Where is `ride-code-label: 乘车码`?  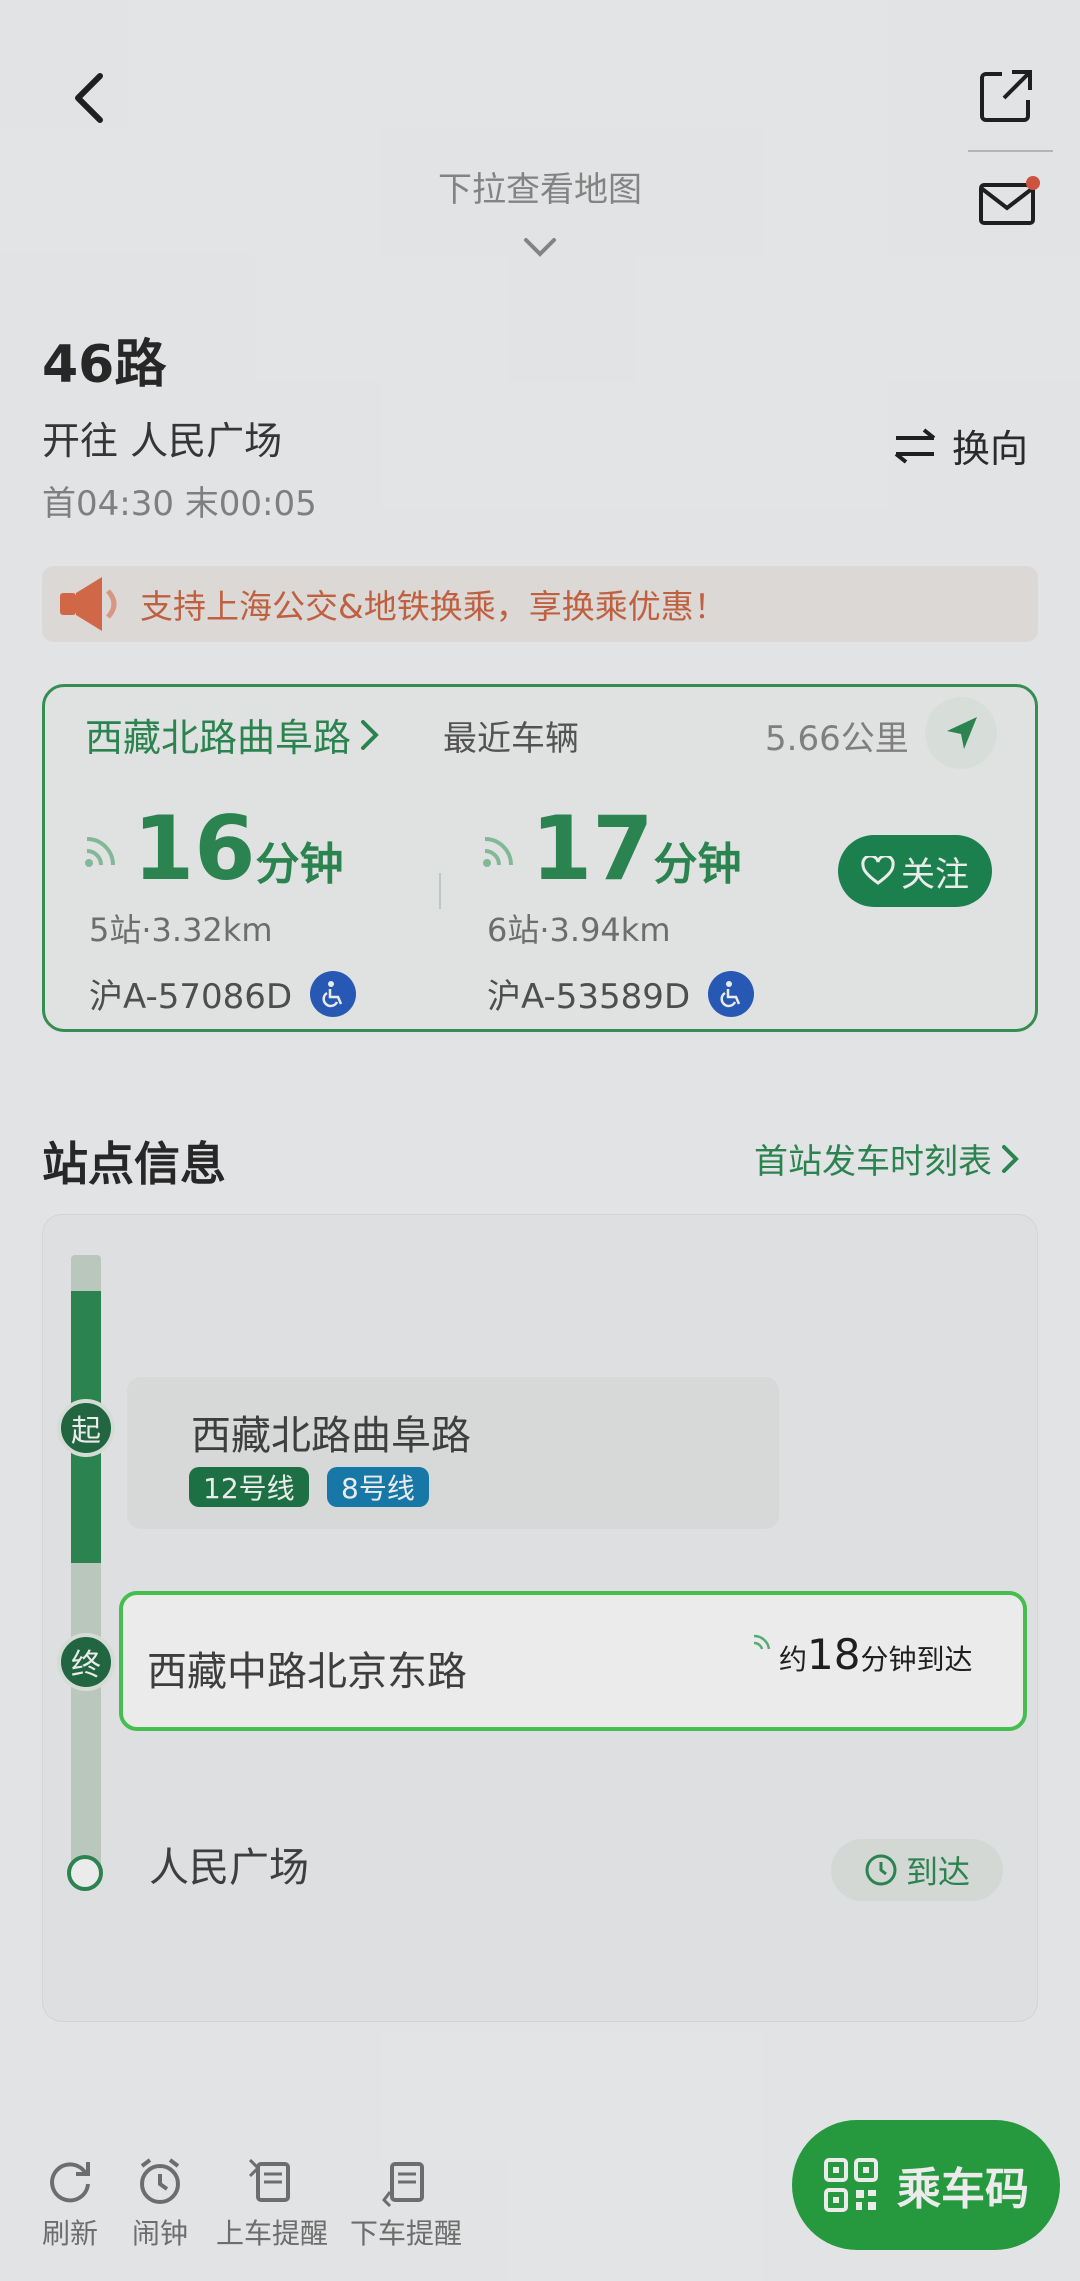 ride-code-label: 乘车码 is located at coordinates (963, 2189).